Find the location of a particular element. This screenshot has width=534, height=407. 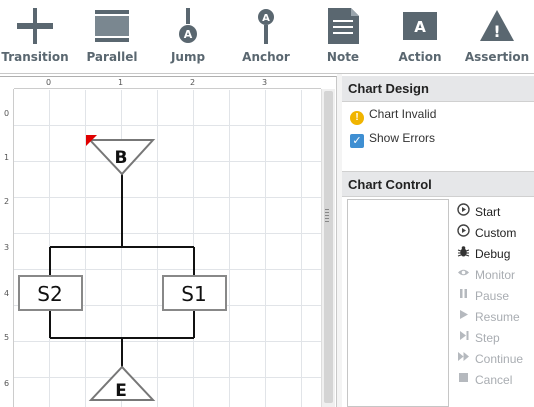

fast-forward-icon is located at coordinates (463, 358).